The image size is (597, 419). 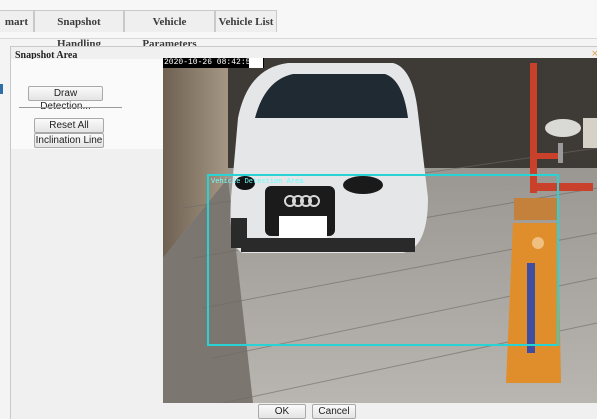 What do you see at coordinates (334, 411) in the screenshot?
I see `cancel-button: Cancel` at bounding box center [334, 411].